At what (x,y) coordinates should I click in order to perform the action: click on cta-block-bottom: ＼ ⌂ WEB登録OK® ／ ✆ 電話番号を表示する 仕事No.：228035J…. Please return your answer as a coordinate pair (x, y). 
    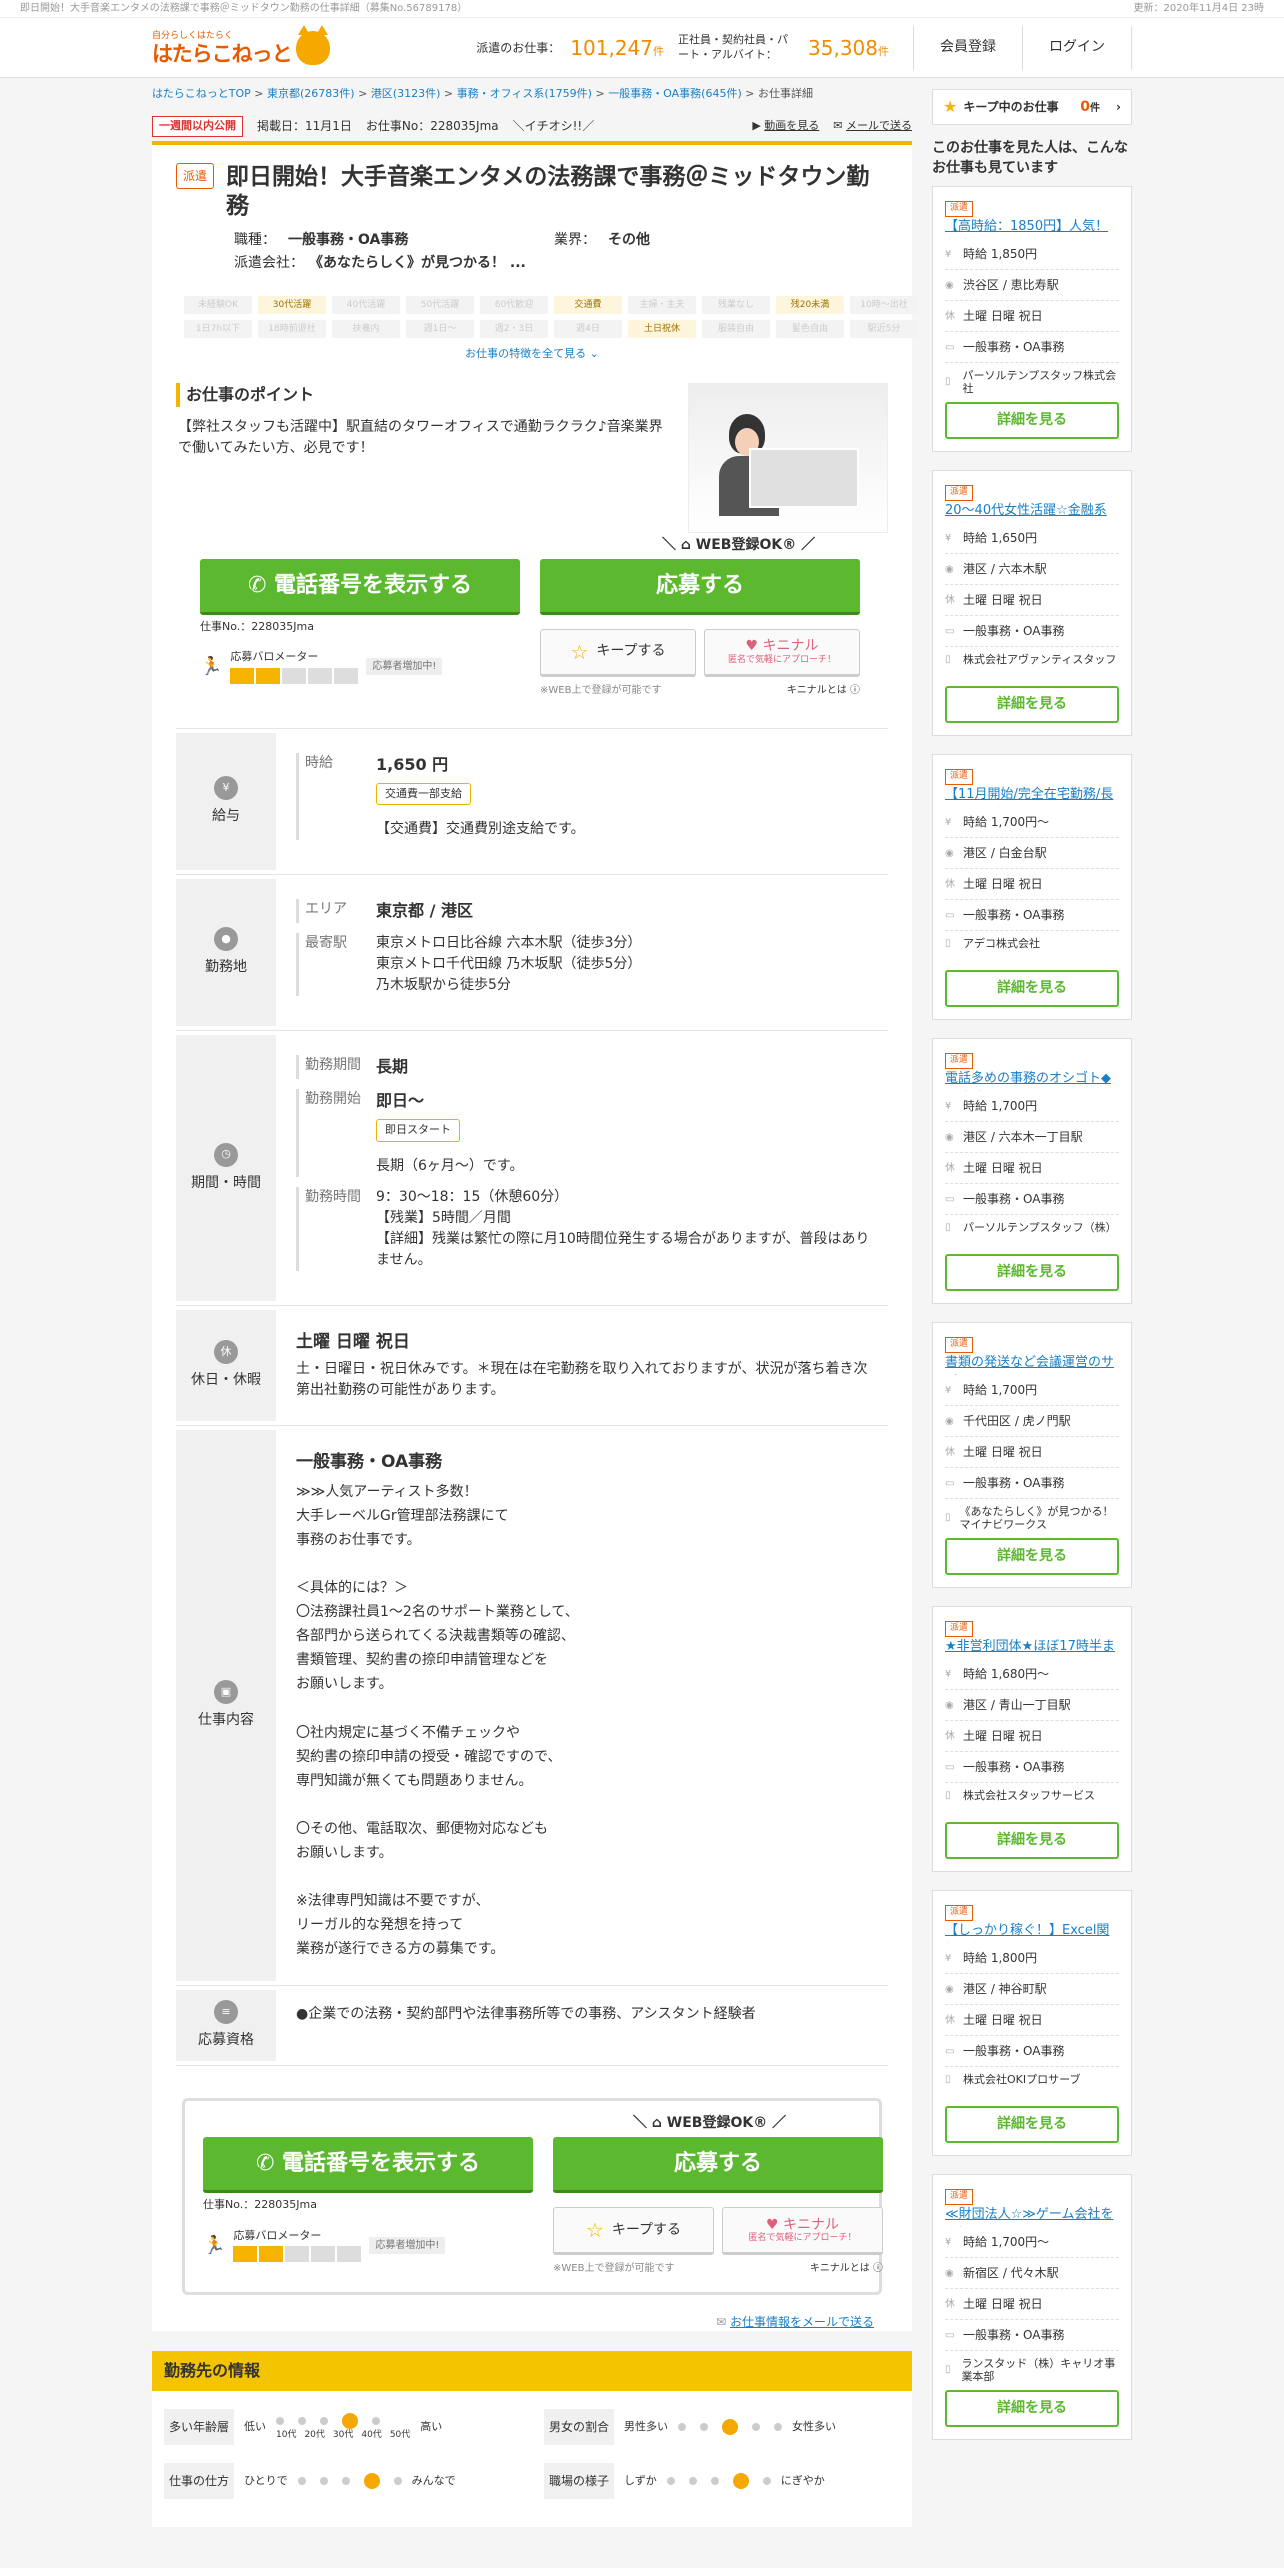
    Looking at the image, I should click on (532, 2197).